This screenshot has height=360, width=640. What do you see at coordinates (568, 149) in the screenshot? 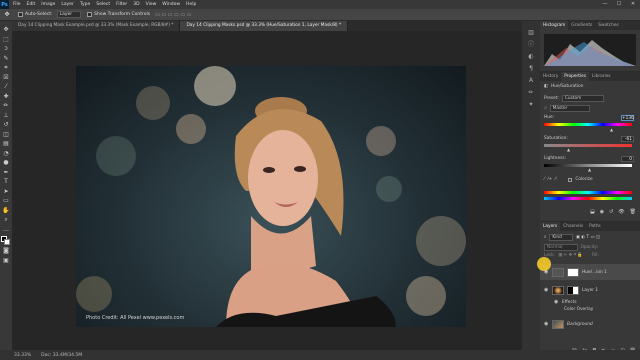
I see `saturation-slider-thumb: ▲` at bounding box center [568, 149].